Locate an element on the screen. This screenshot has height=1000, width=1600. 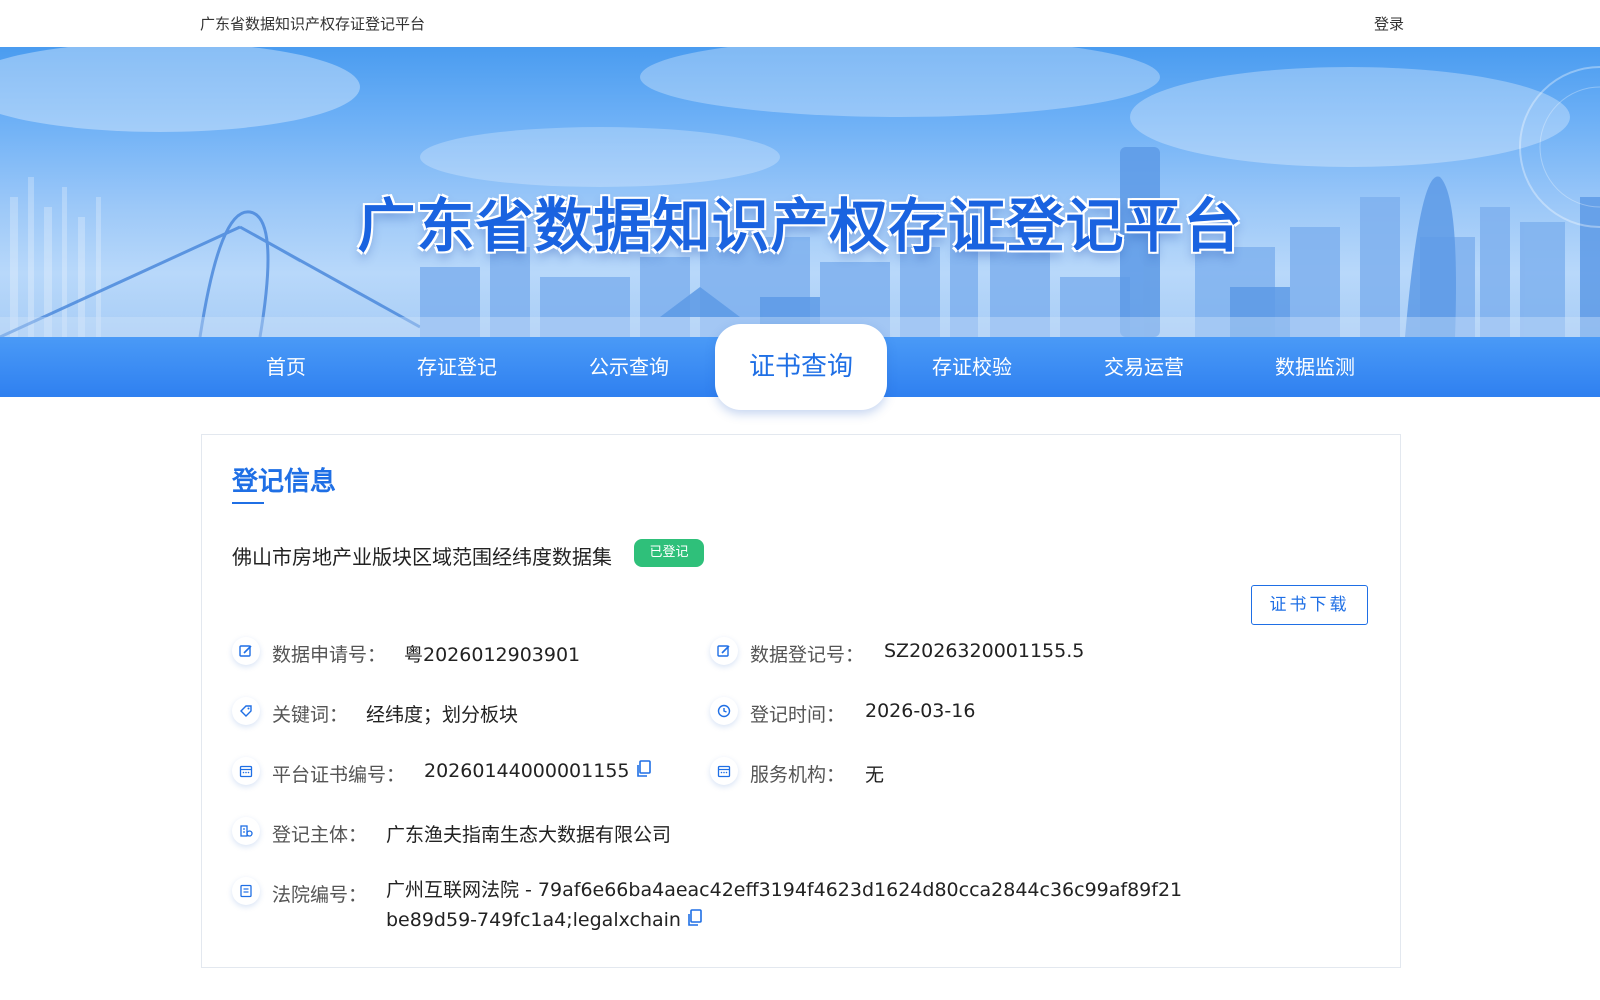
nav-item-verify: 存证校验 is located at coordinates (972, 367).